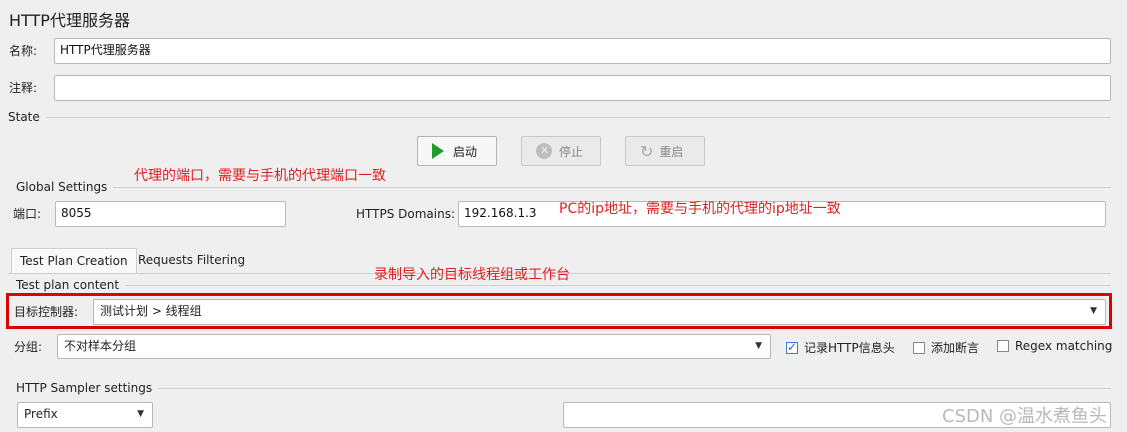 The height and width of the screenshot is (432, 1127). I want to click on group-value: 不对样本分组, so click(100, 346).